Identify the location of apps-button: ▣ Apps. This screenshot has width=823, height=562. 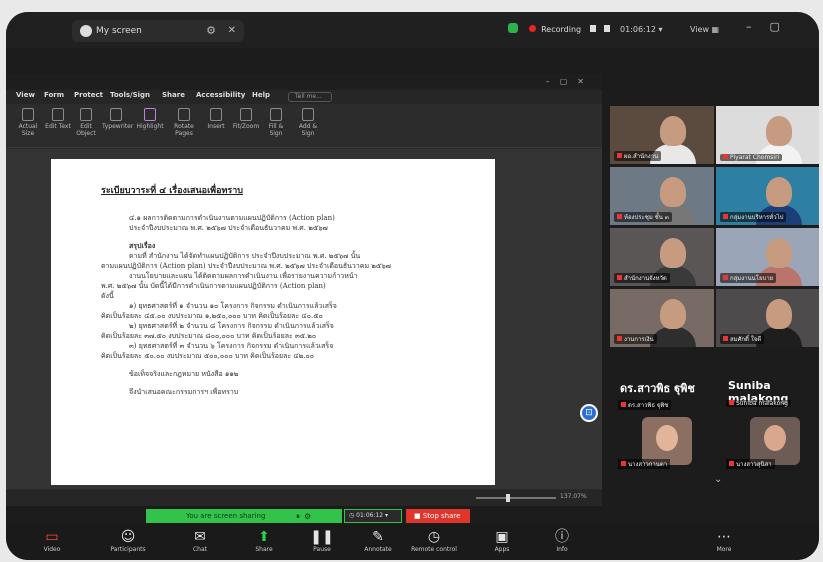
(502, 540).